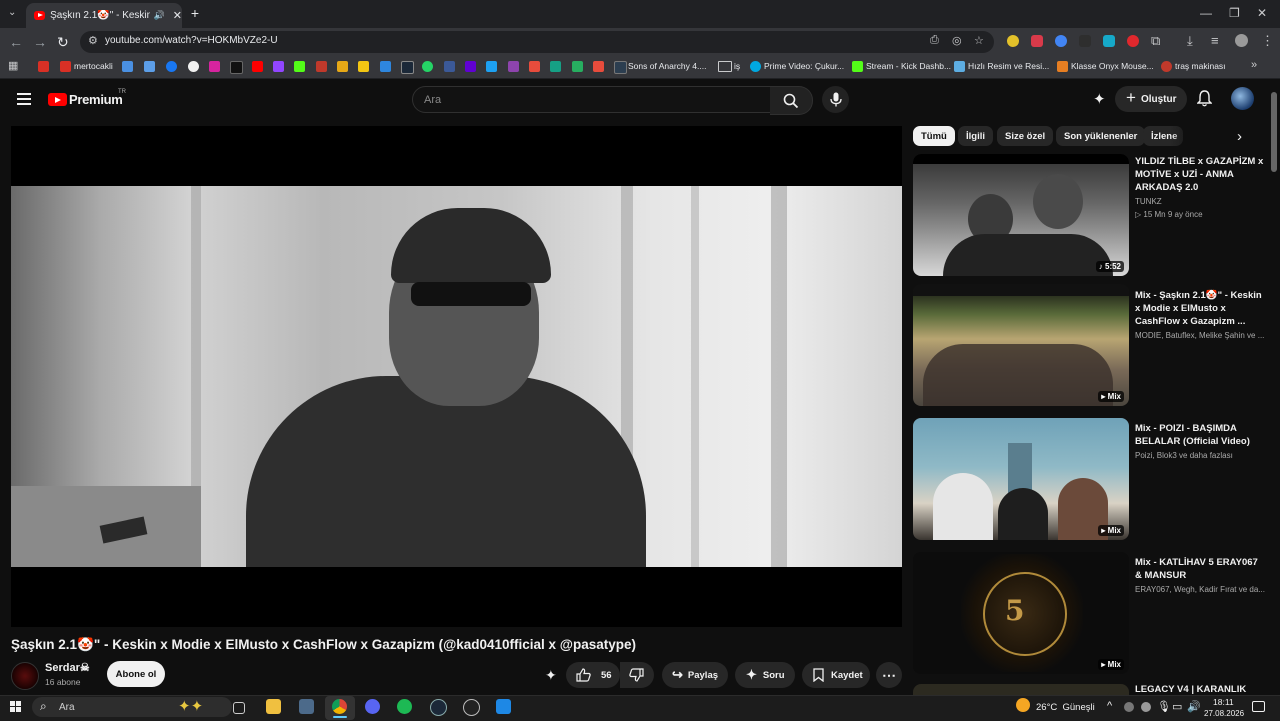  I want to click on chip-all: Tümü, so click(934, 136).